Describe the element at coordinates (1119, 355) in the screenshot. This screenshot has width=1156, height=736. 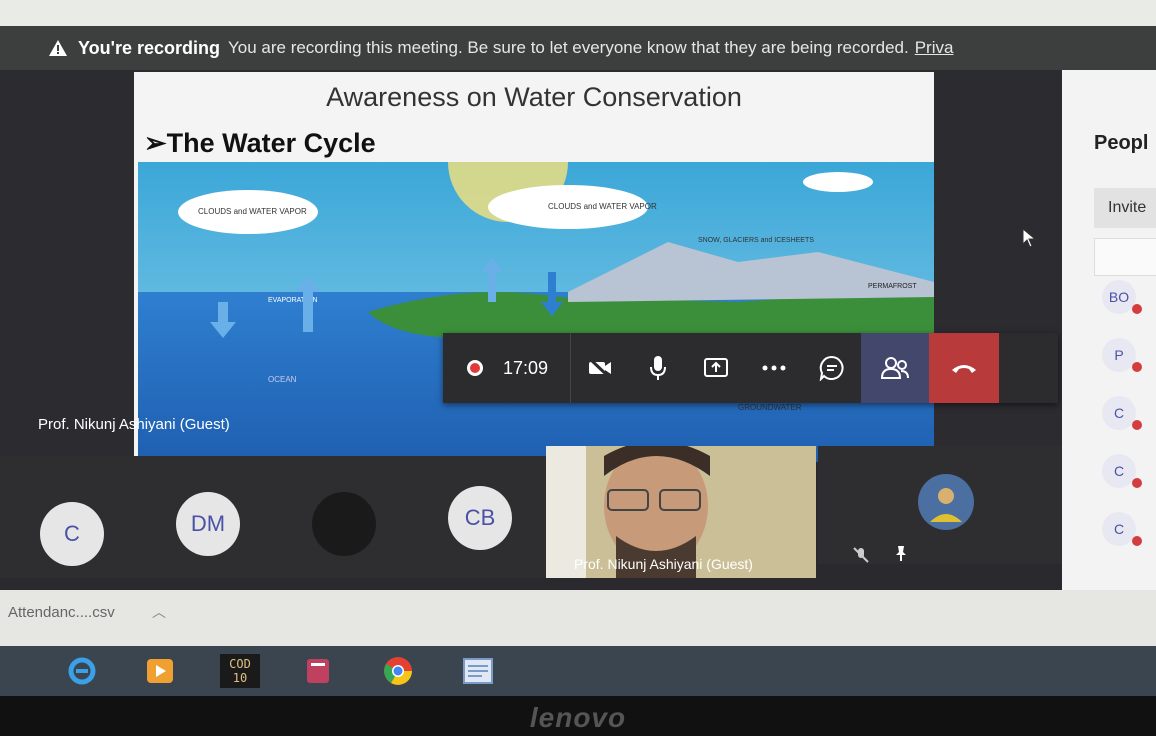
I see `participant-initials: P` at that location.